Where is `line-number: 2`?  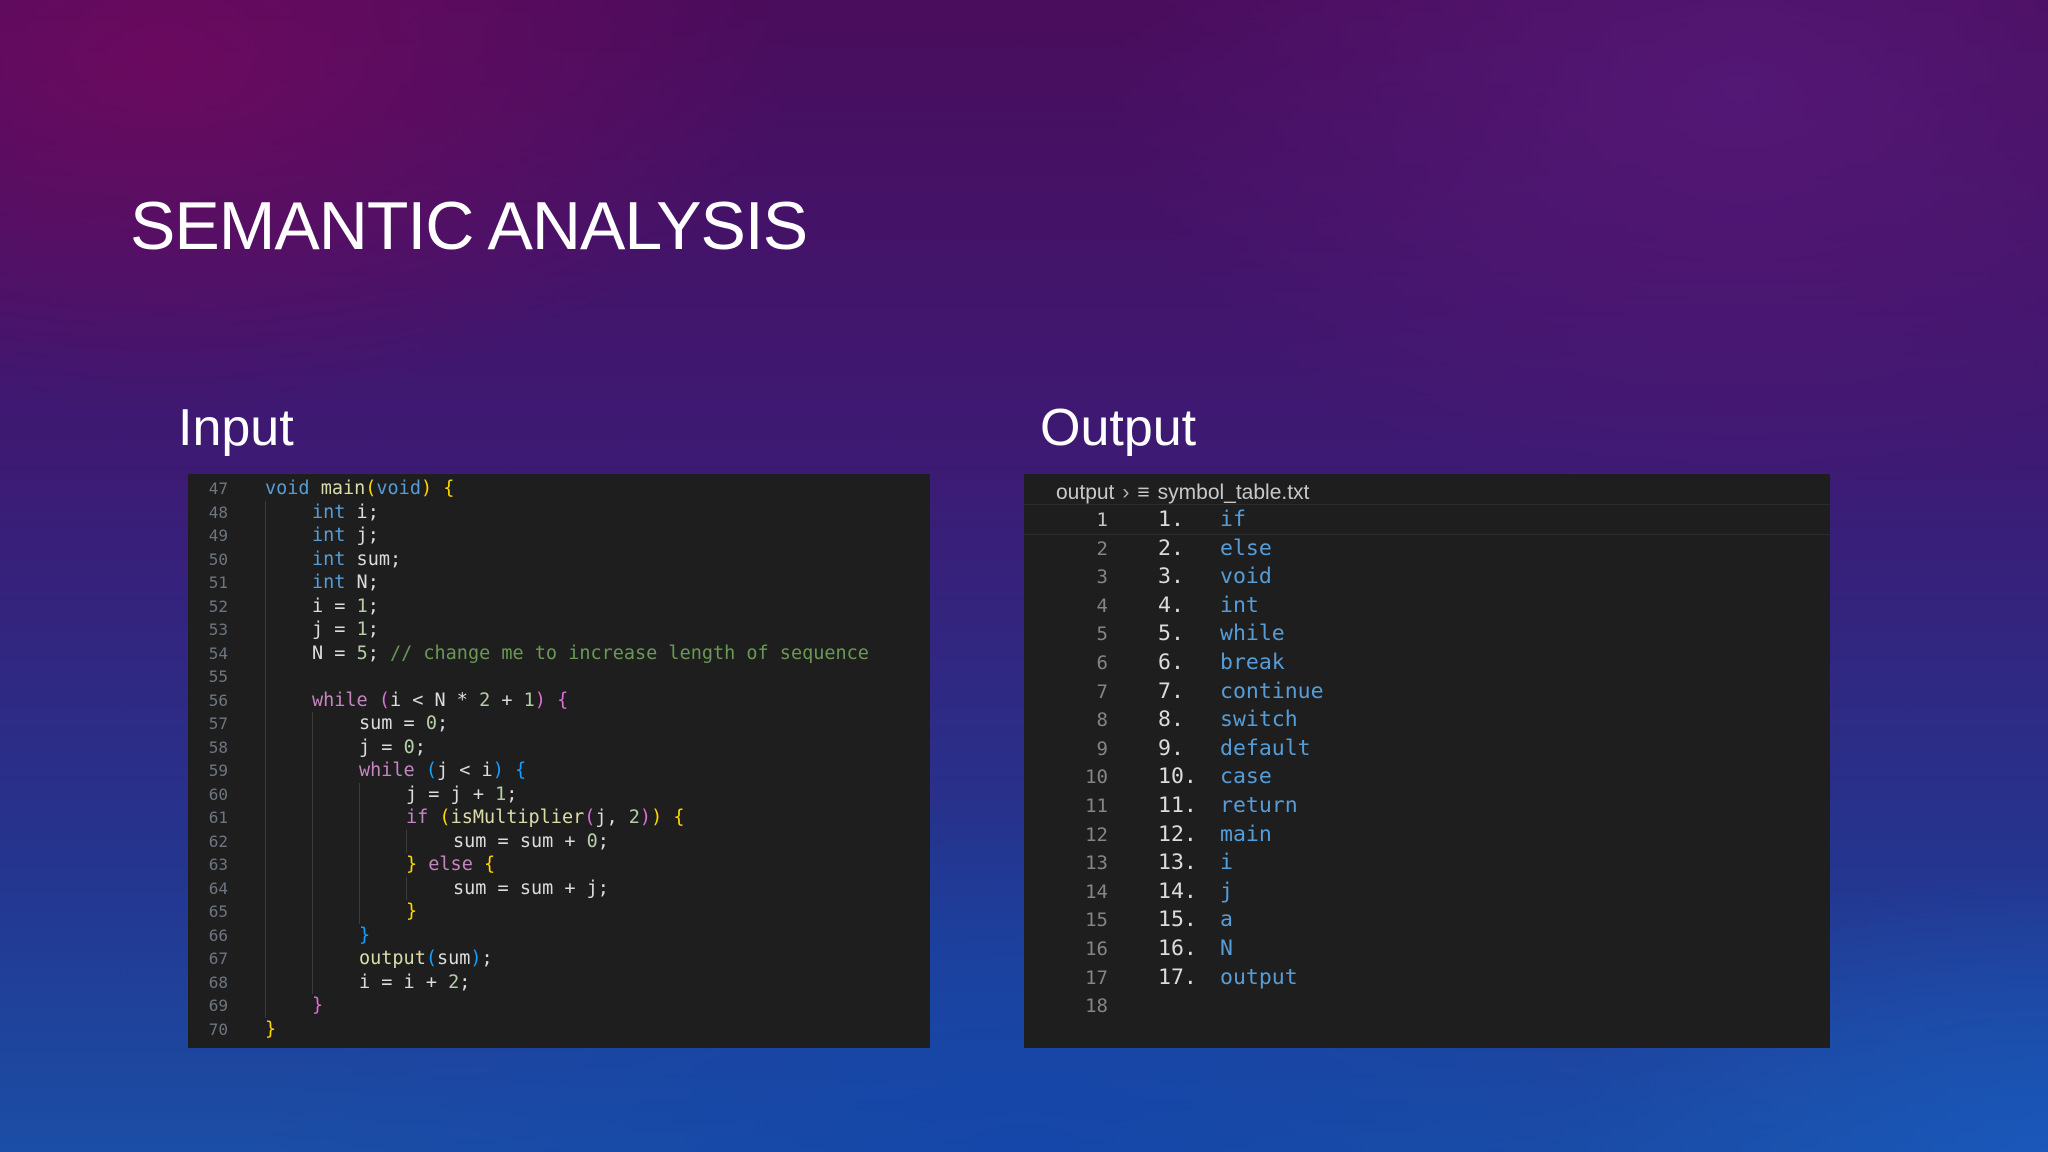
line-number: 2 is located at coordinates (1102, 548).